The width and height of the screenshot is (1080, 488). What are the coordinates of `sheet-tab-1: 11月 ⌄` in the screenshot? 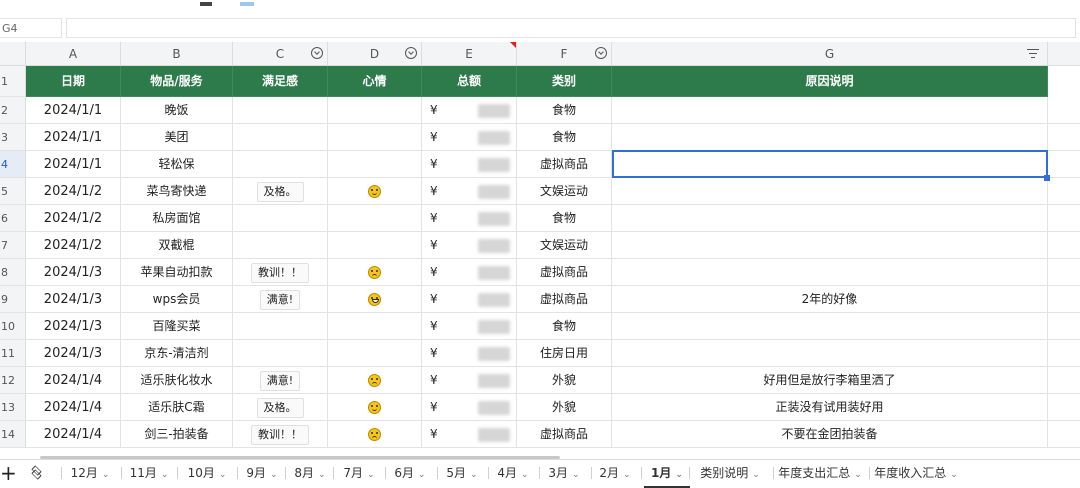 It's located at (149, 473).